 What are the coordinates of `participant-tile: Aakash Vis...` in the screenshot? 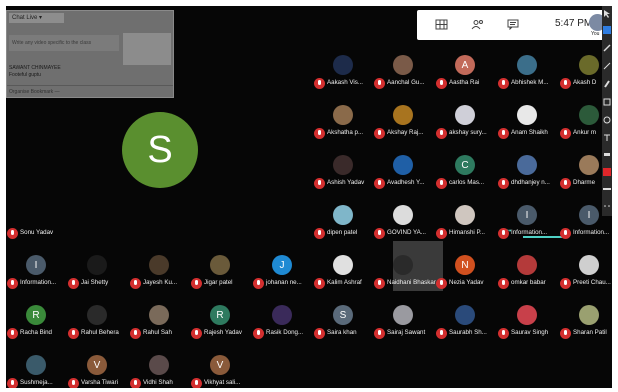 It's located at (343, 73).